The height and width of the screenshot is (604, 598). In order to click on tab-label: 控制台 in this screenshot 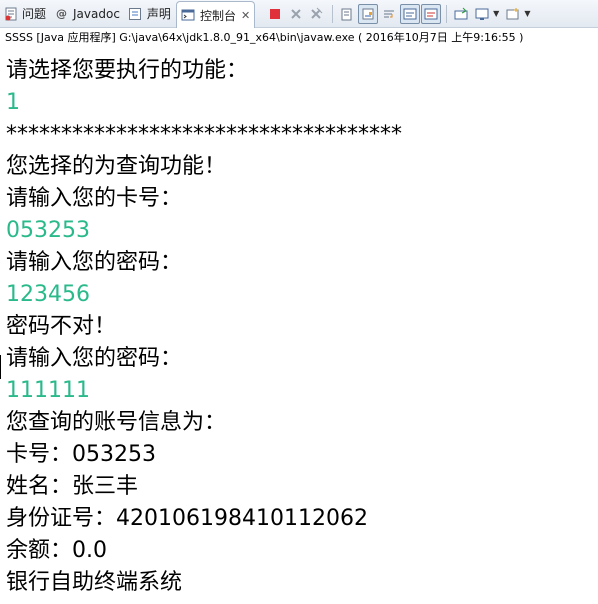, I will do `click(217, 15)`.